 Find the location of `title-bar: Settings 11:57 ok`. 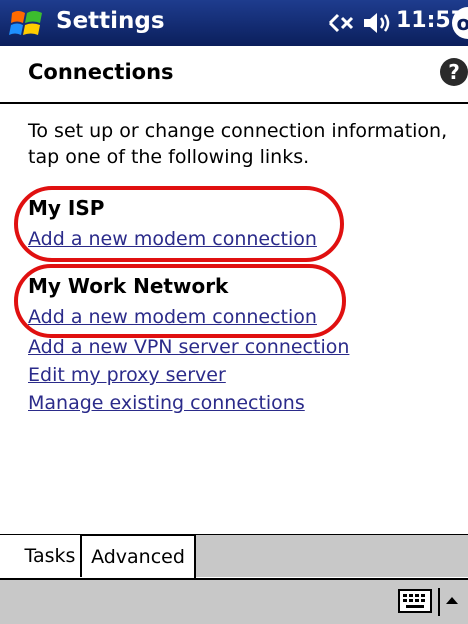

title-bar: Settings 11:57 ok is located at coordinates (234, 23).